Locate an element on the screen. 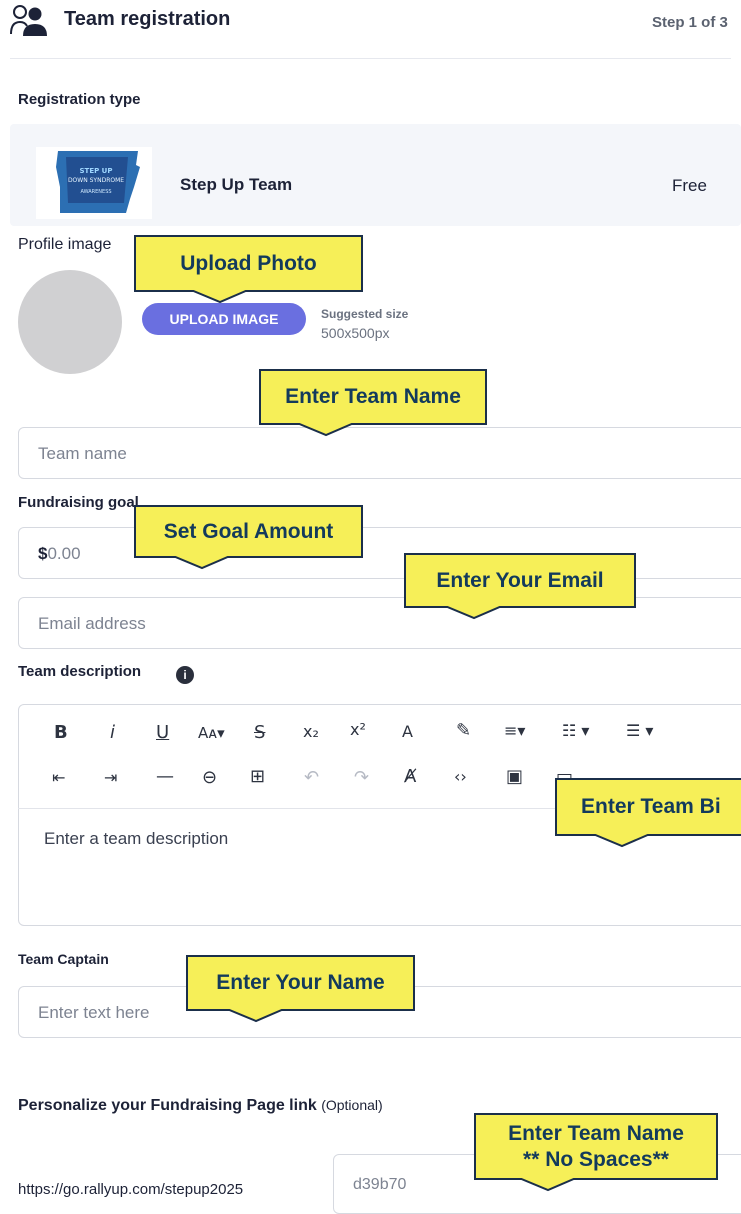  step-indicator: Step 1 of 3 is located at coordinates (690, 22).